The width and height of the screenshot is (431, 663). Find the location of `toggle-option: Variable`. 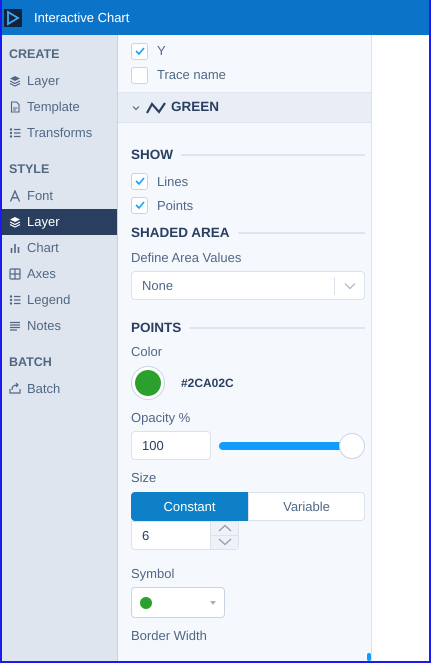

toggle-option: Variable is located at coordinates (306, 506).